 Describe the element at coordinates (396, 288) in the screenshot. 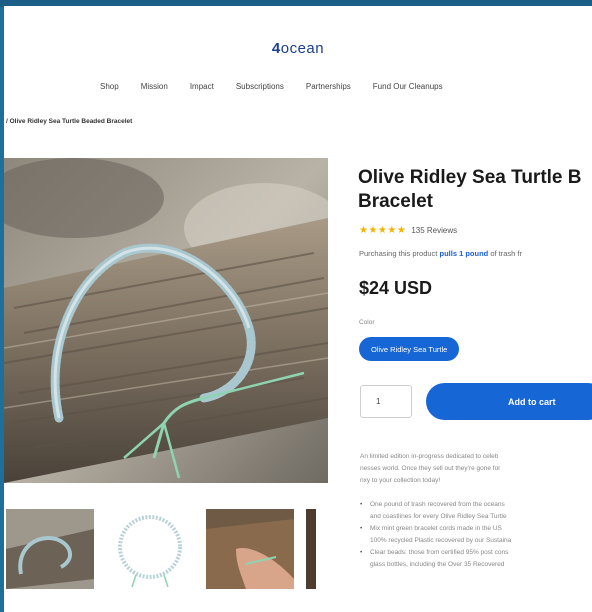

I see `product-price: $24 USD` at that location.